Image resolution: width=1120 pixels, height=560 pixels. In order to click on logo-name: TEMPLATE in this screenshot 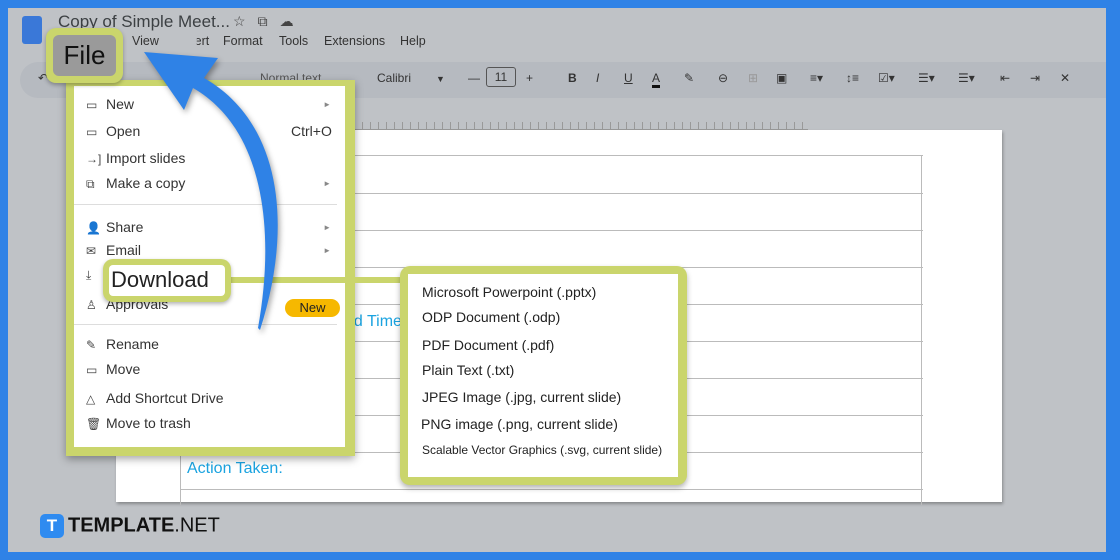, I will do `click(121, 525)`.